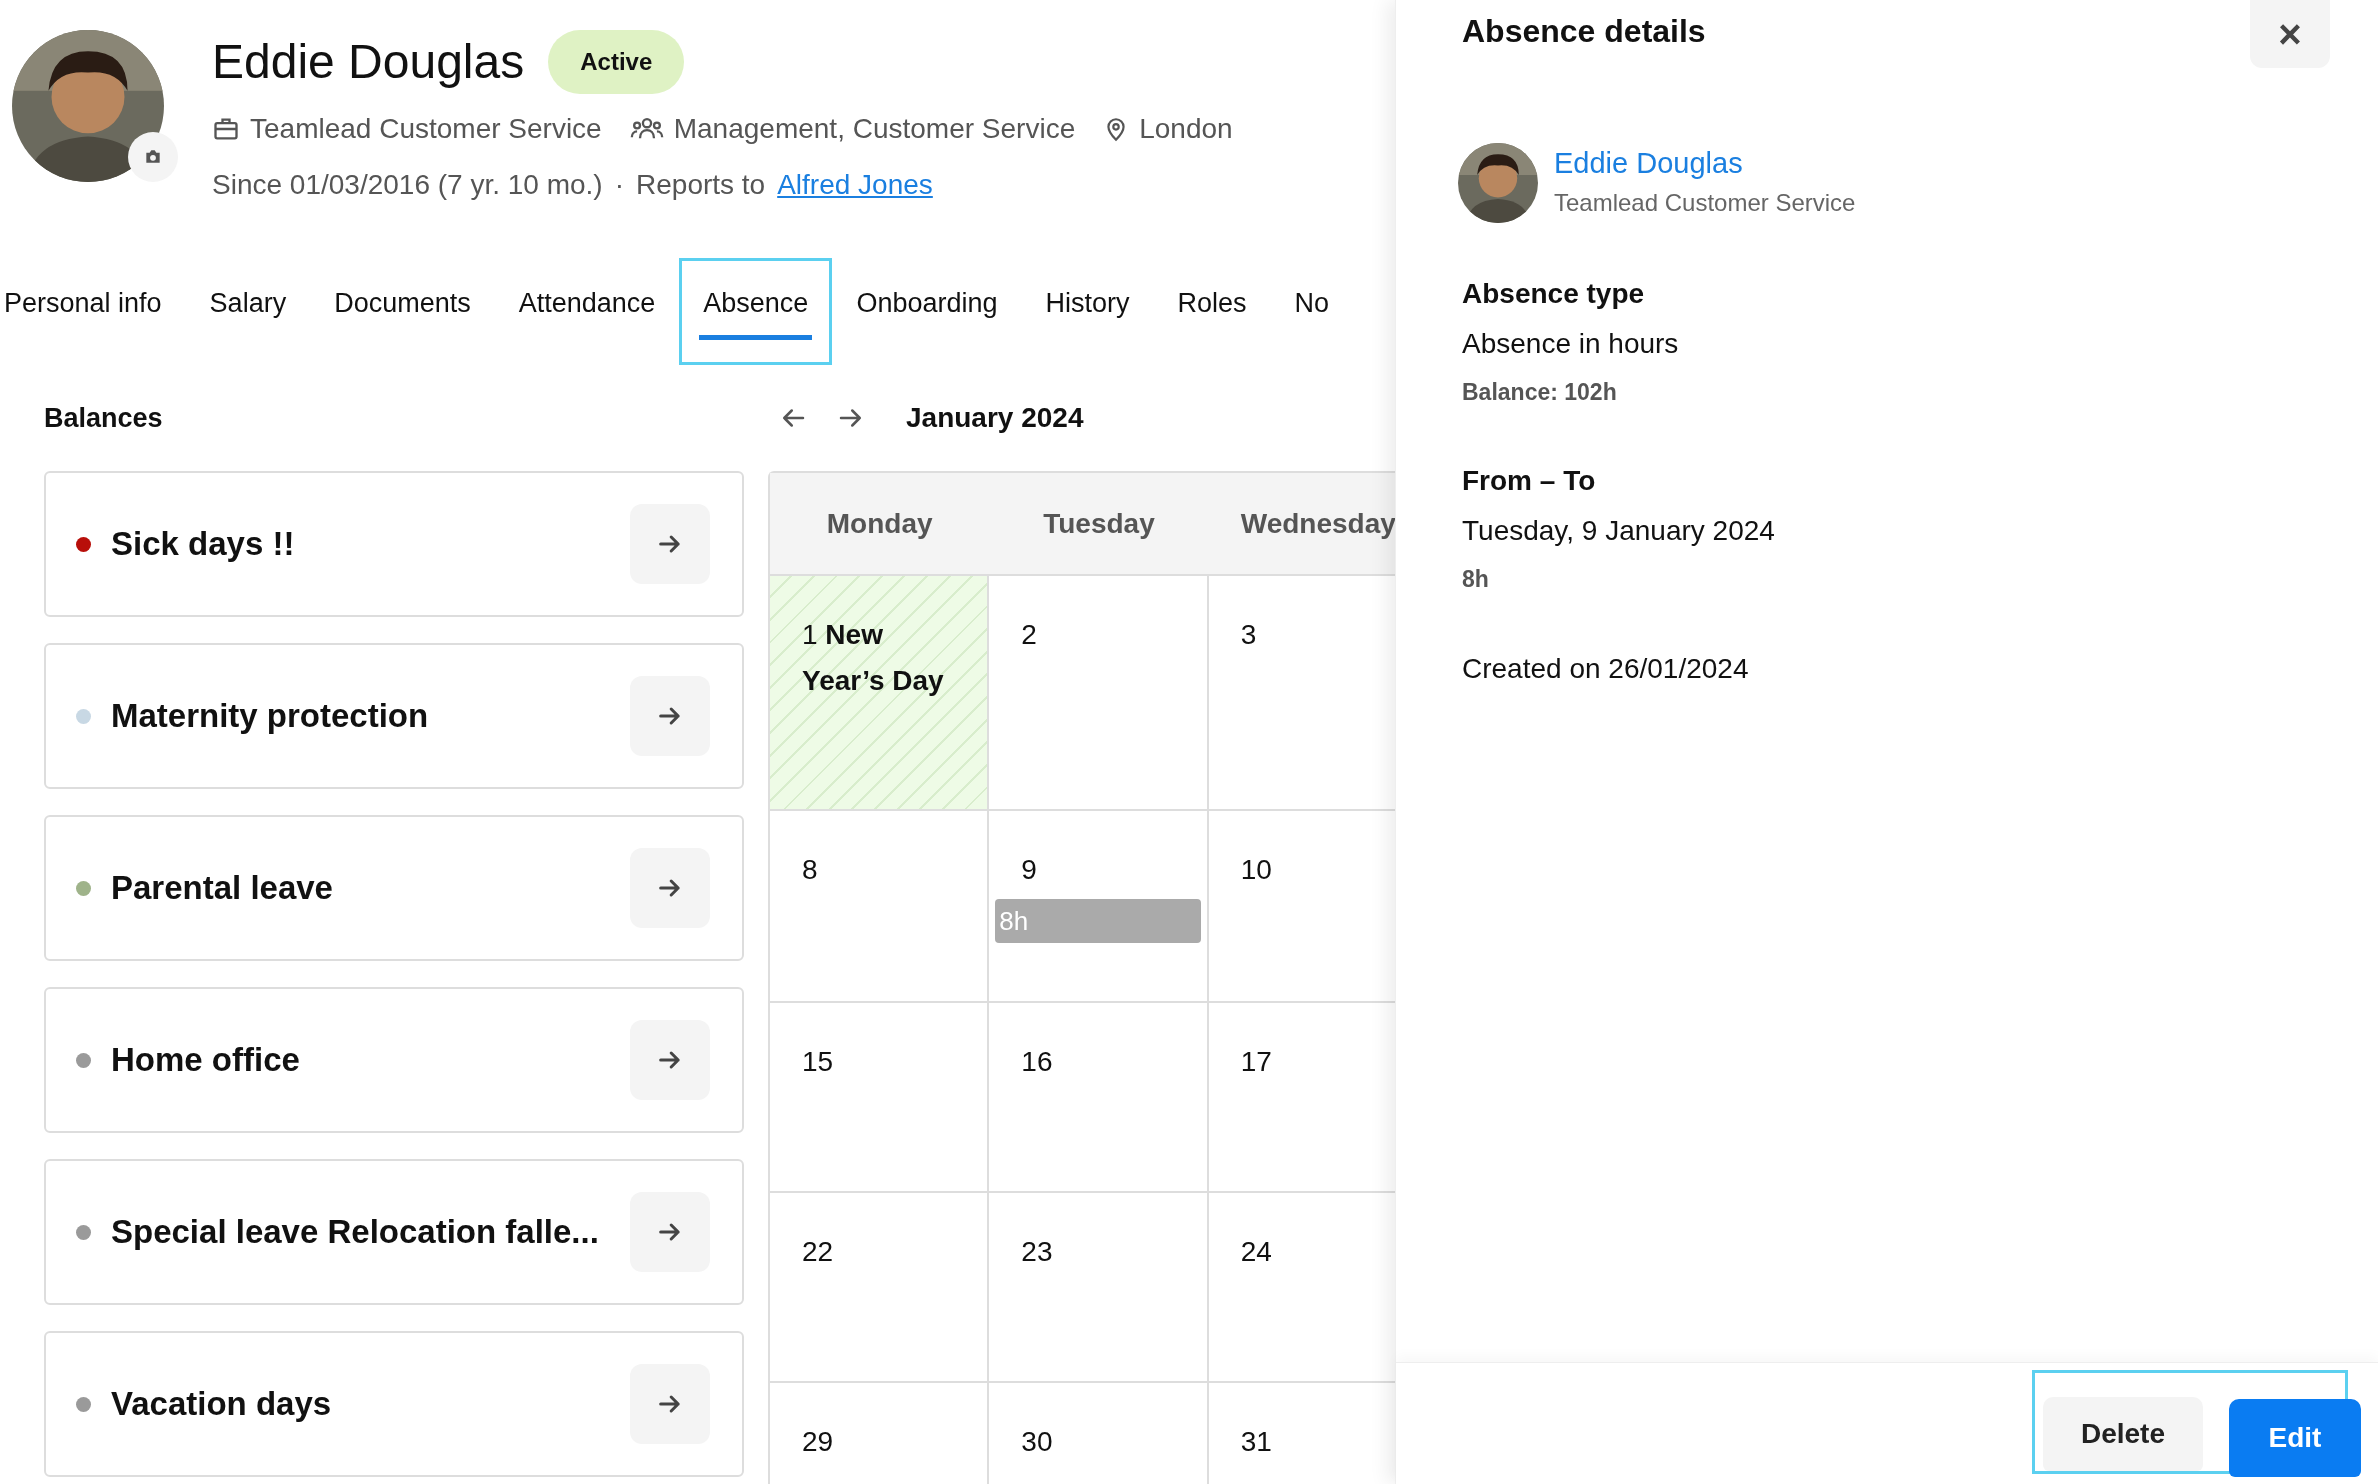  I want to click on day-number: 15, so click(818, 1062).